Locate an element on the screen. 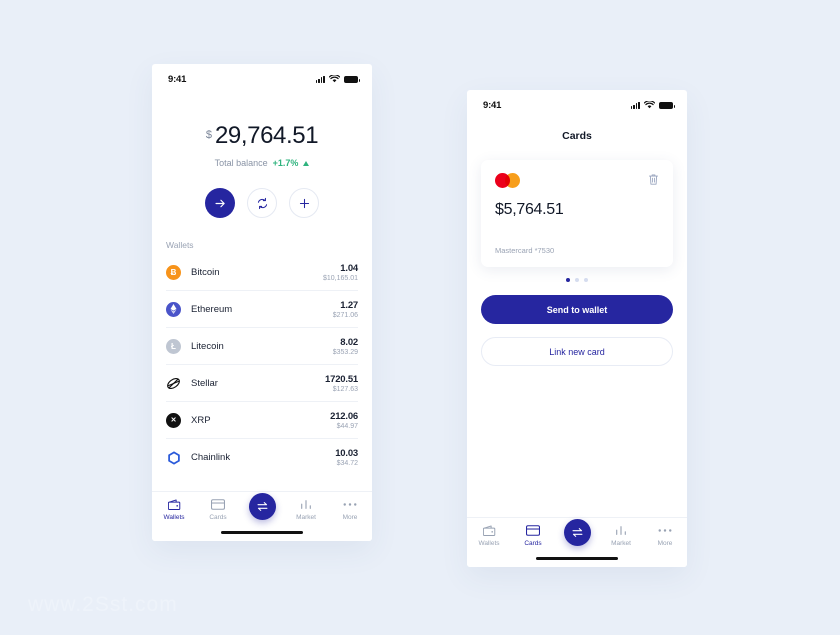 This screenshot has height=635, width=840. wallet-amount: 10.03 is located at coordinates (346, 453).